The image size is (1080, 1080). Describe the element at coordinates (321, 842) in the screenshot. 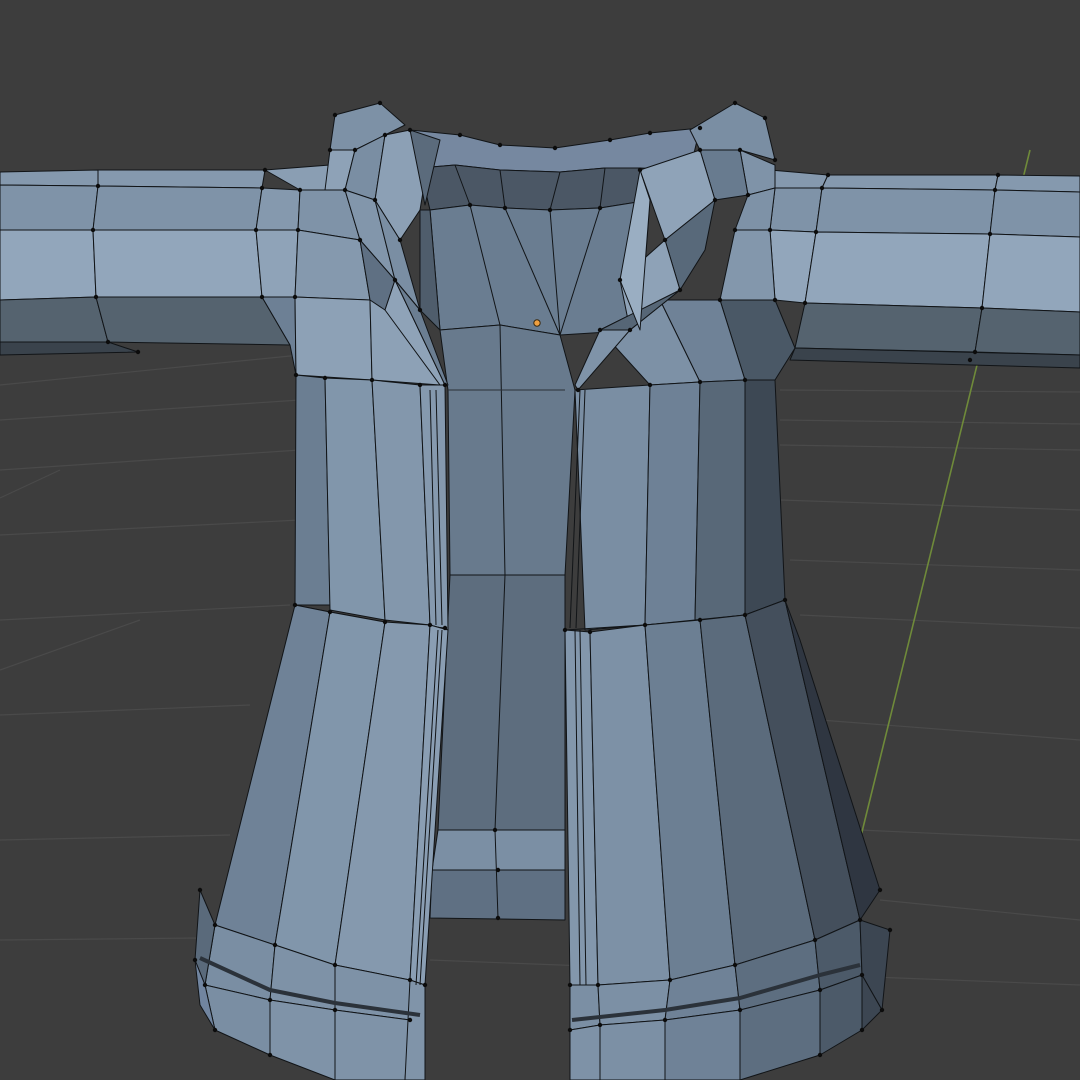

I see `left-skirt` at that location.